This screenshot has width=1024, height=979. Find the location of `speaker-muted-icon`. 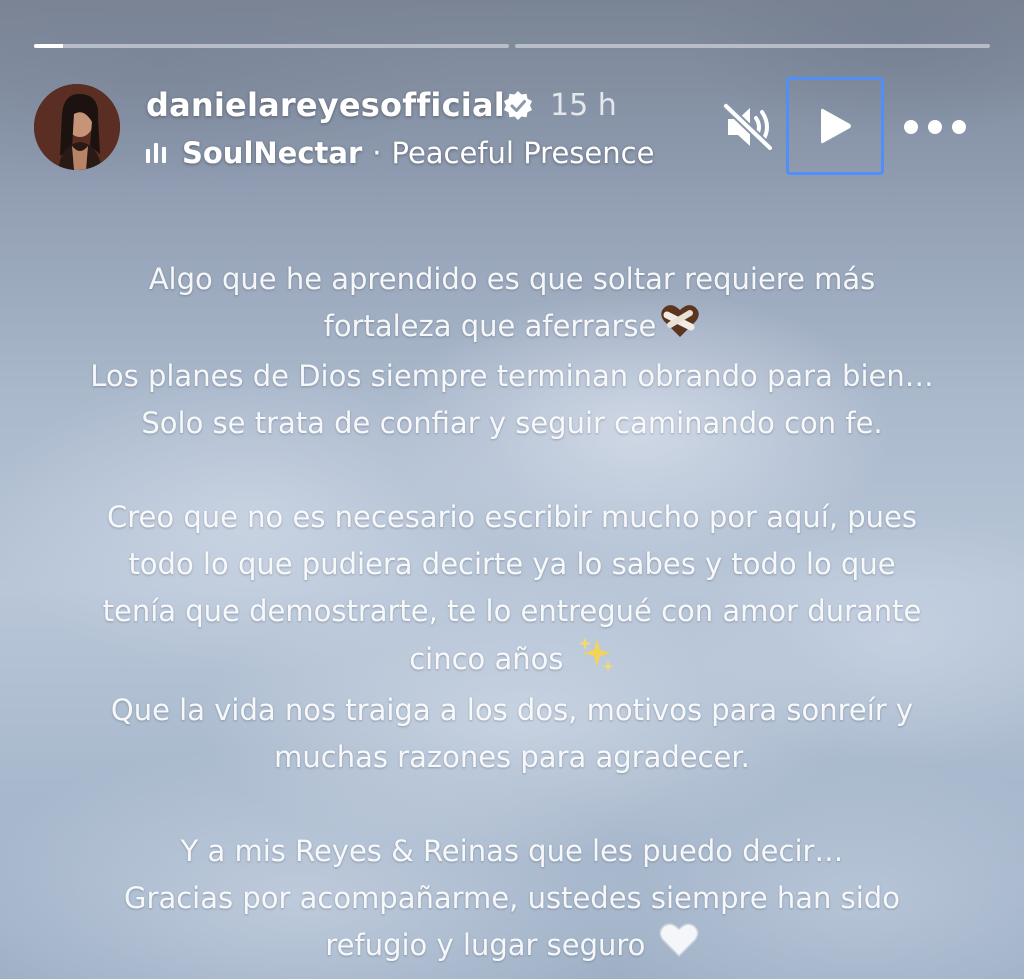

speaker-muted-icon is located at coordinates (748, 127).